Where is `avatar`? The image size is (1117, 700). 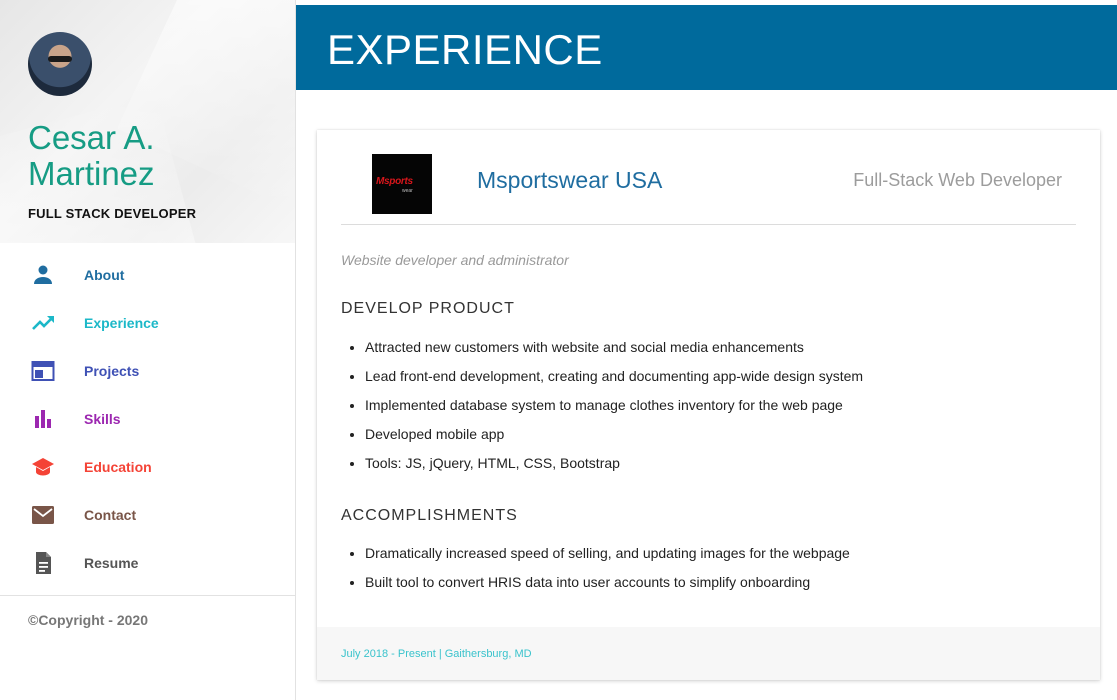
avatar is located at coordinates (60, 64).